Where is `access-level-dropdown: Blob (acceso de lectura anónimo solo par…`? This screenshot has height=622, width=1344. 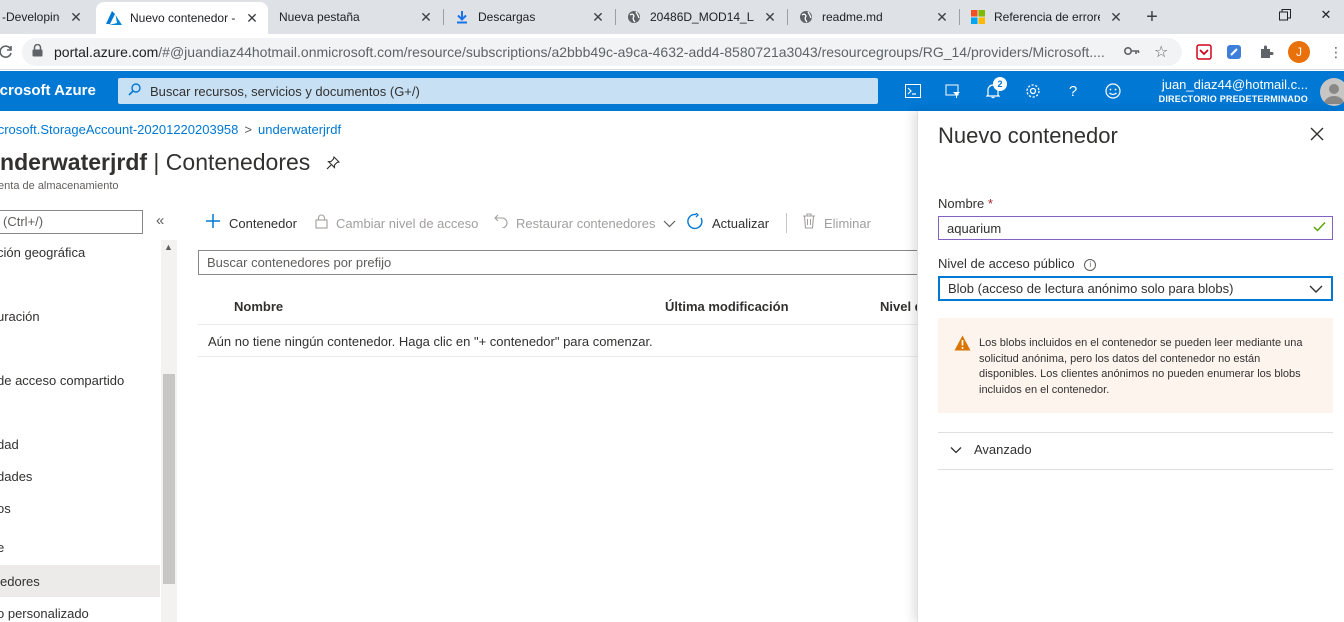
access-level-dropdown: Blob (acceso de lectura anónimo solo par… is located at coordinates (1135, 288).